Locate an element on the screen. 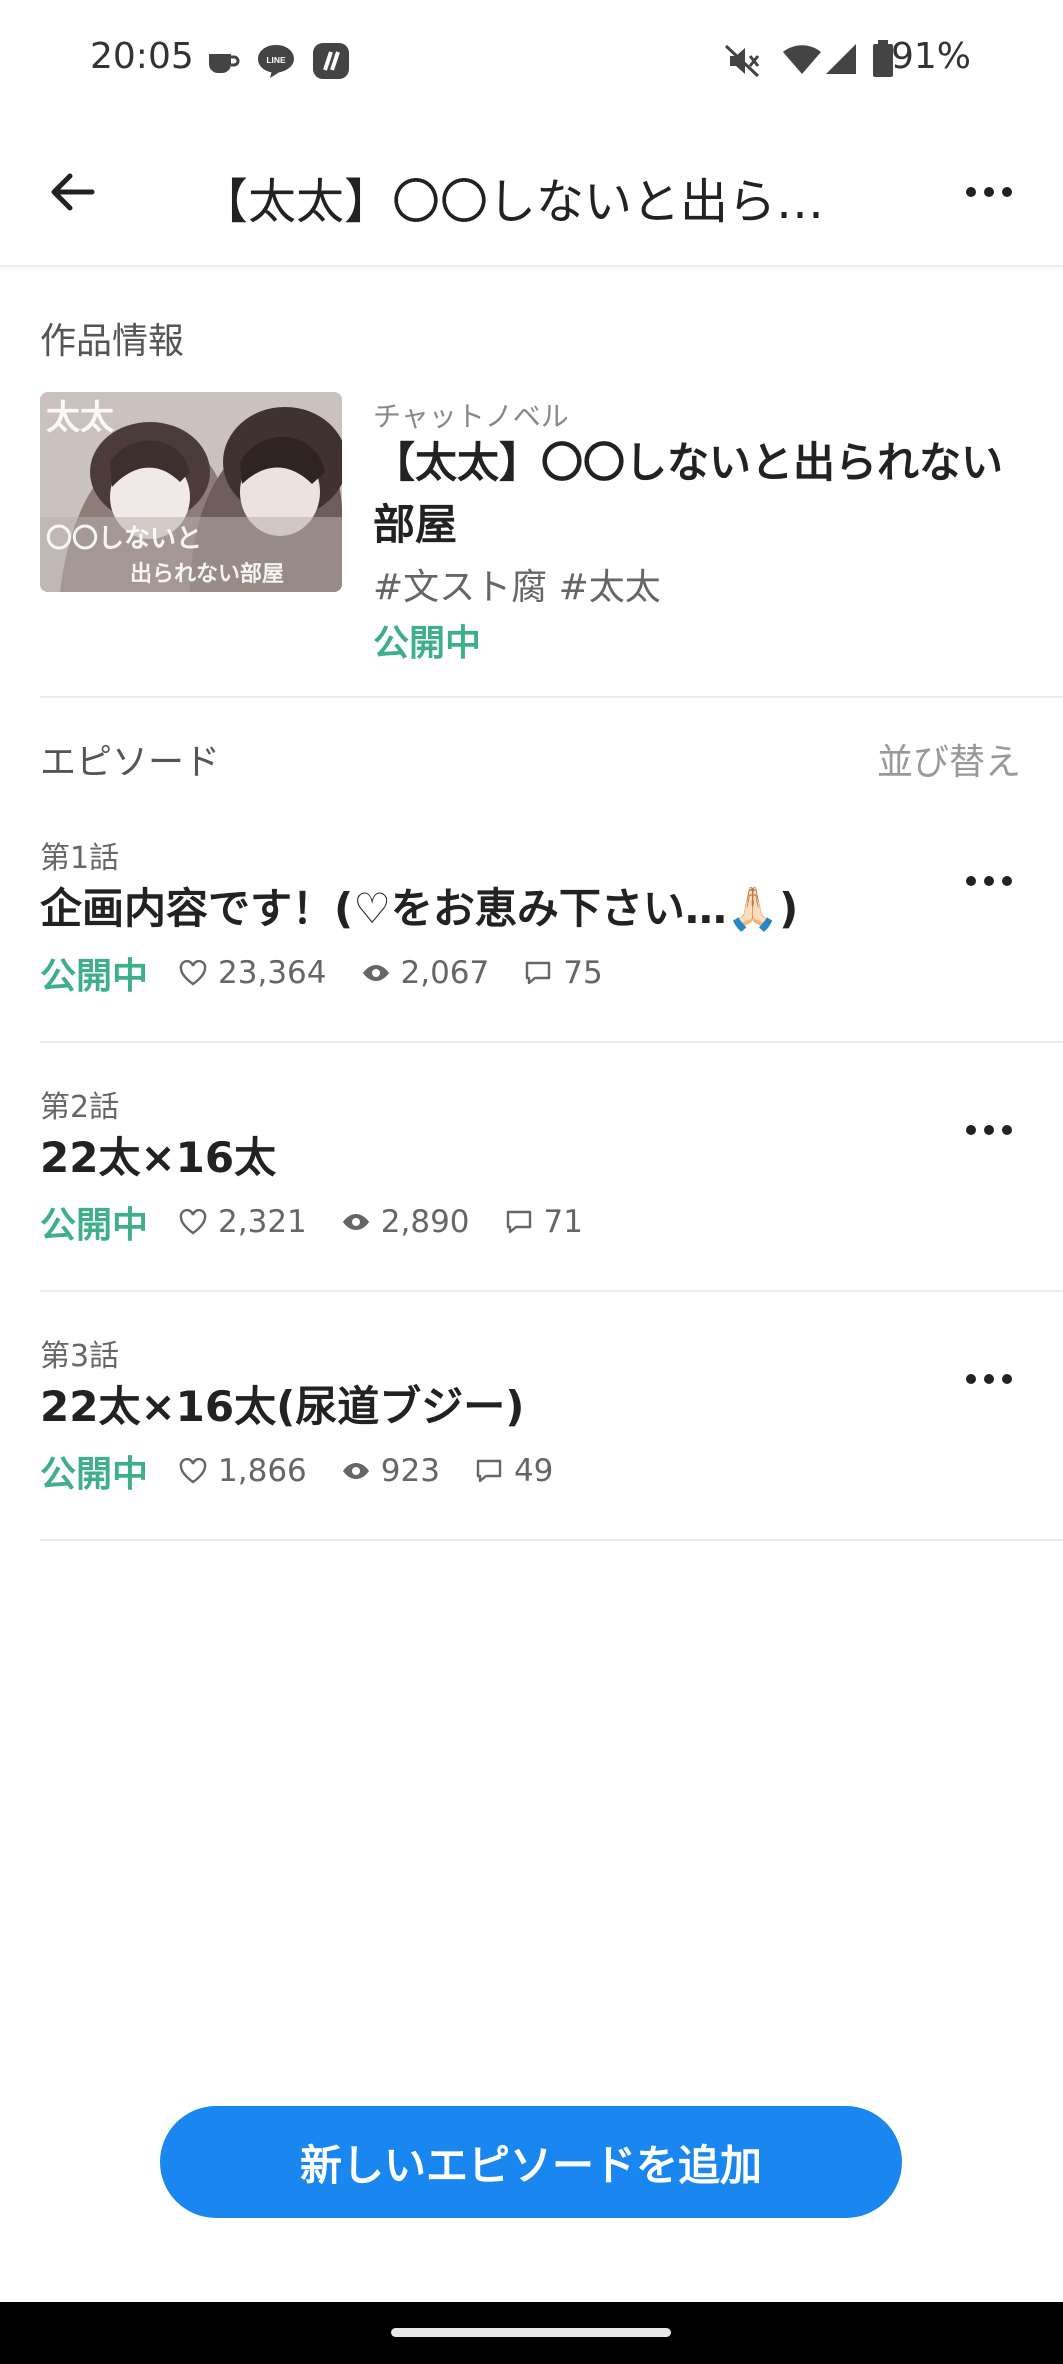 The image size is (1063, 2364). add-episode-button: 新しいエピソードを追加 is located at coordinates (531, 2162).